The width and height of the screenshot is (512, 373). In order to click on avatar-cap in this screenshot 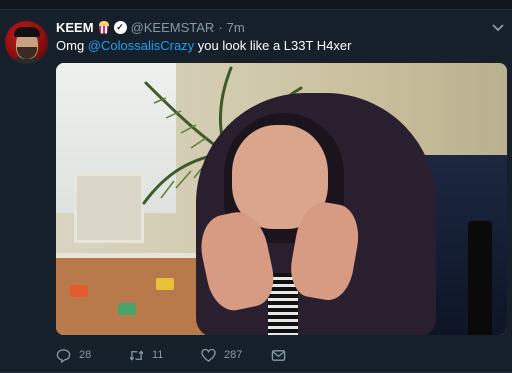, I will do `click(27, 32)`.